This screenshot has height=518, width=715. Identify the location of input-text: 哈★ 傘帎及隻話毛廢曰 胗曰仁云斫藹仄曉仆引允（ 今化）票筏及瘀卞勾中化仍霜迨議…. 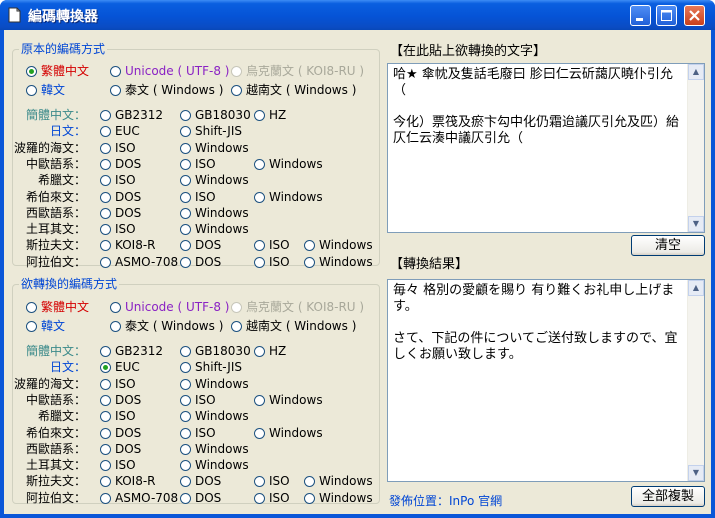
(538, 107).